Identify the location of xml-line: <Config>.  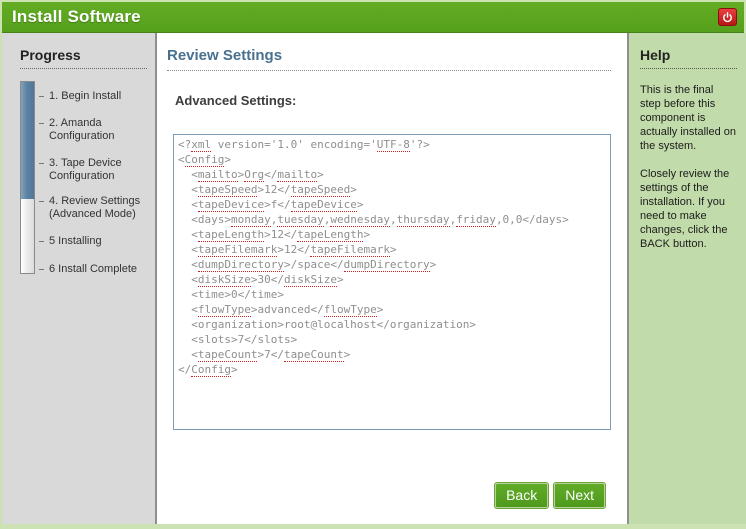
(204, 160).